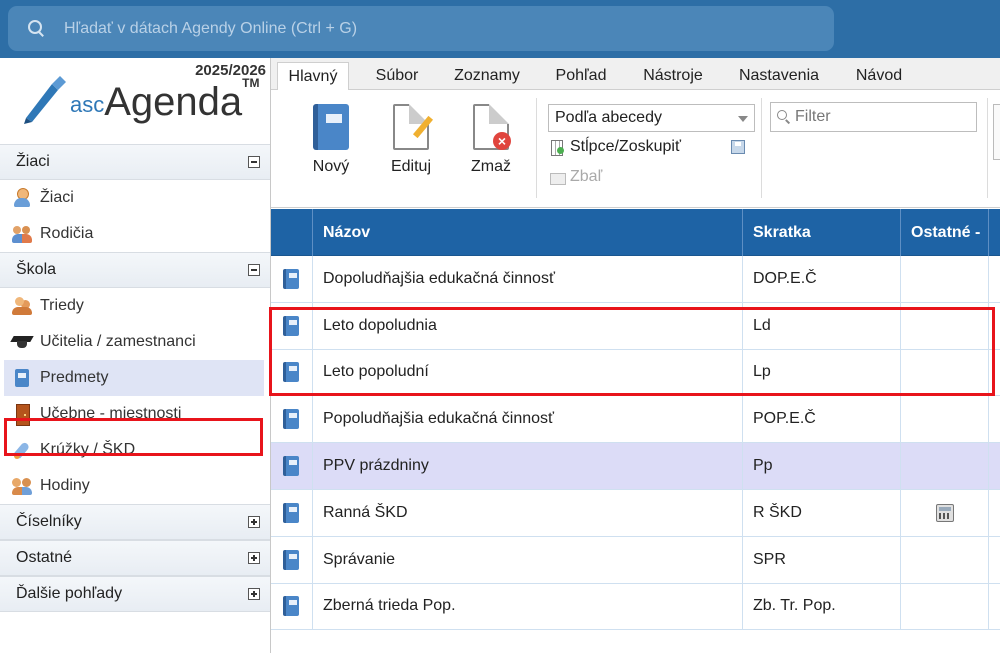 The image size is (1000, 653). What do you see at coordinates (885, 117) in the screenshot?
I see `filter-input` at bounding box center [885, 117].